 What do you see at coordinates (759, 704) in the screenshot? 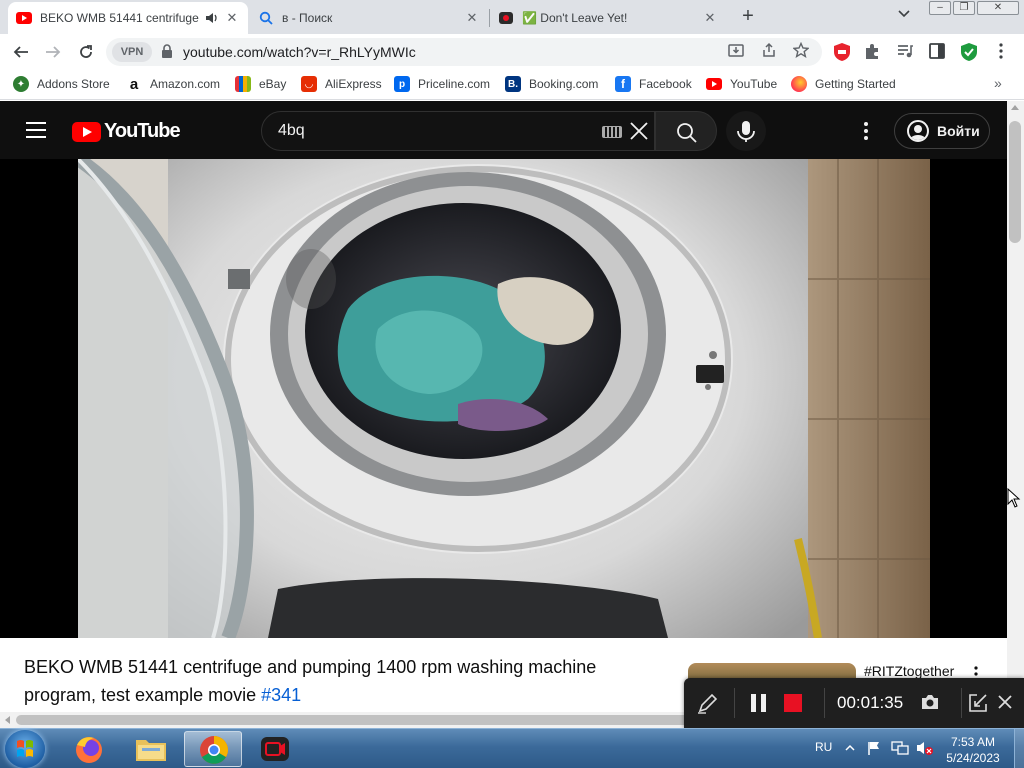
I see `pause-icon` at bounding box center [759, 704].